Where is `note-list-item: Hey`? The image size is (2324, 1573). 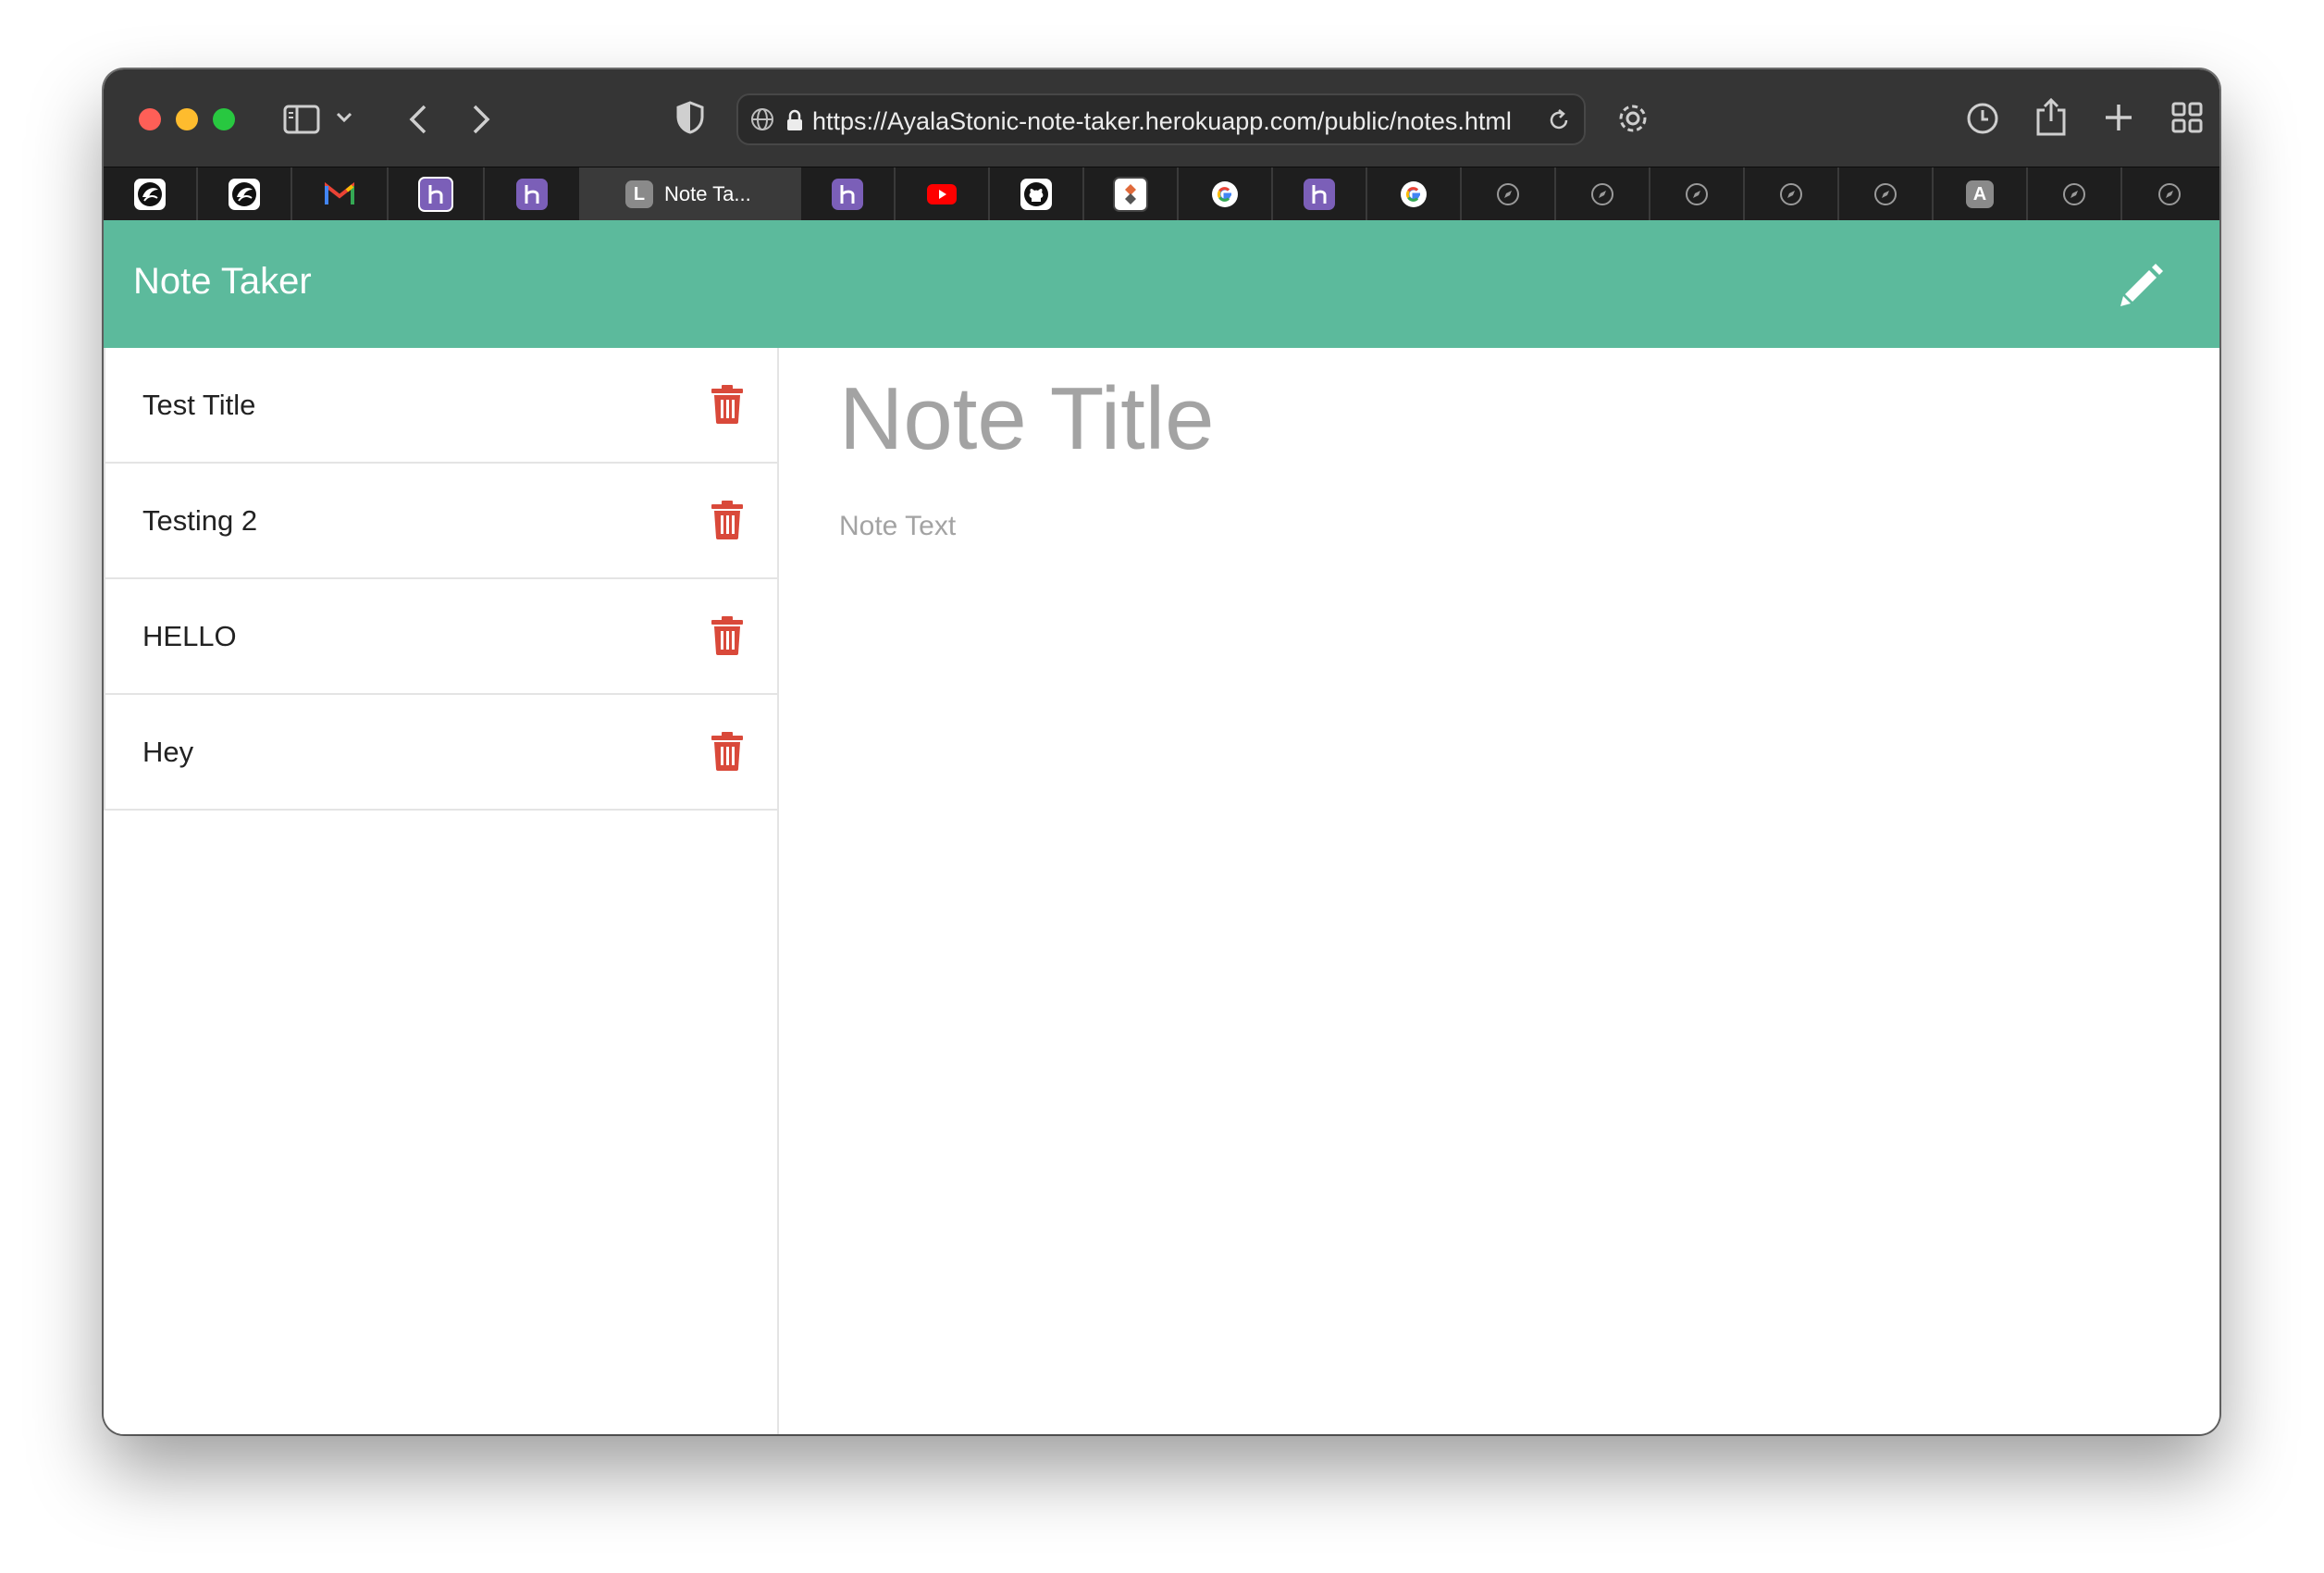 note-list-item: Hey is located at coordinates (440, 753).